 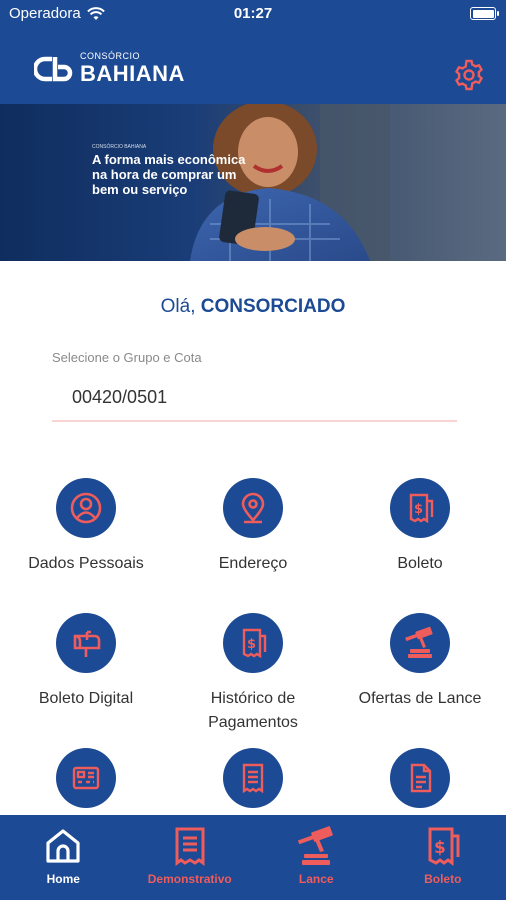 I want to click on clock: 01:27, so click(x=253, y=13).